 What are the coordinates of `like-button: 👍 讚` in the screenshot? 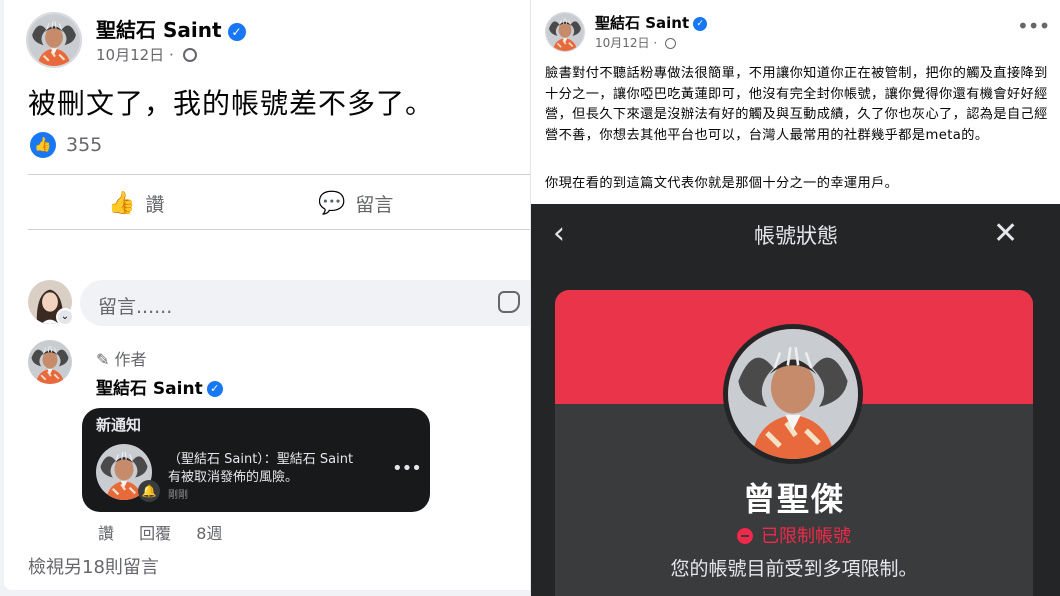 It's located at (136, 203).